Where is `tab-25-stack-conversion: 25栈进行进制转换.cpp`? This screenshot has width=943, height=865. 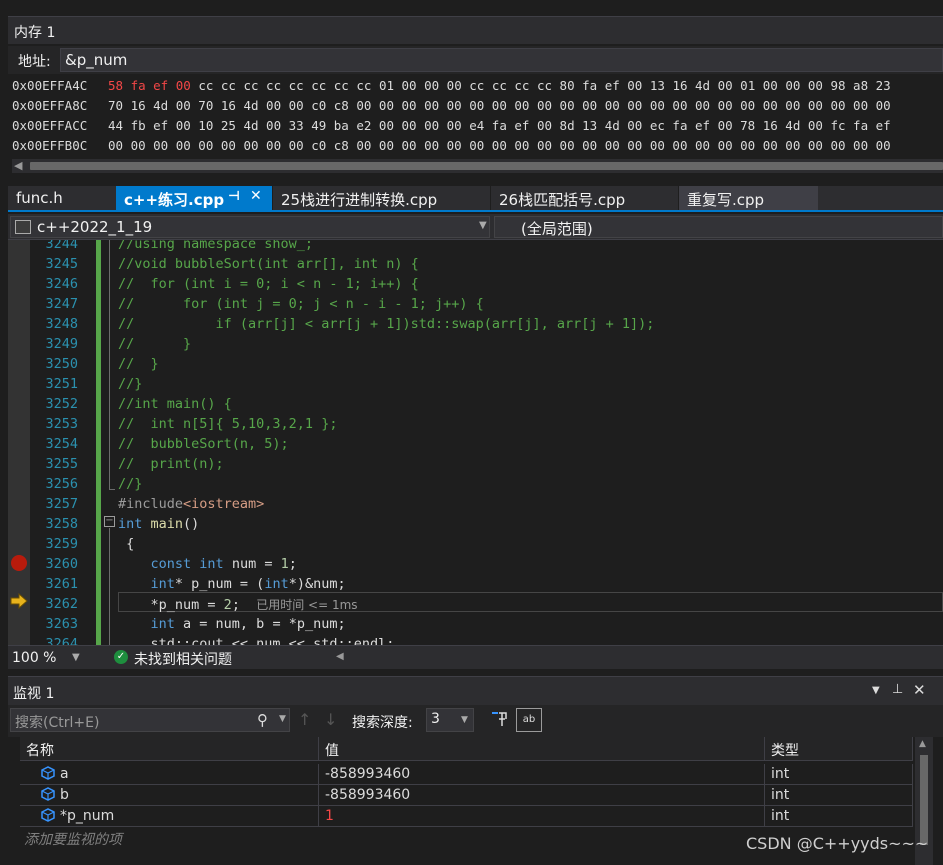
tab-25-stack-conversion: 25栈进行进制转换.cpp is located at coordinates (381, 198).